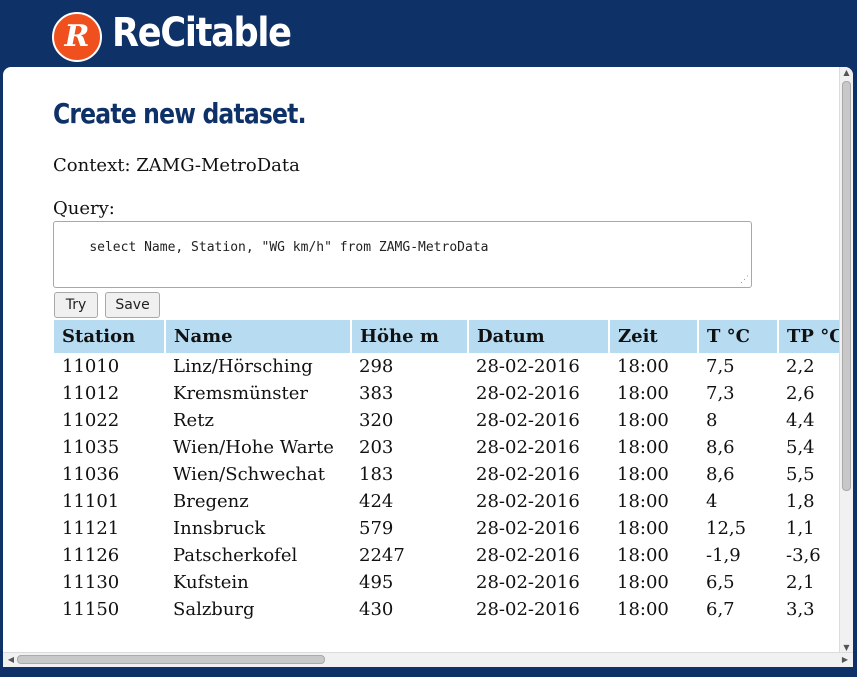 The height and width of the screenshot is (677, 857). Describe the element at coordinates (91, 582) in the screenshot. I see `station-cell: 11130` at that location.